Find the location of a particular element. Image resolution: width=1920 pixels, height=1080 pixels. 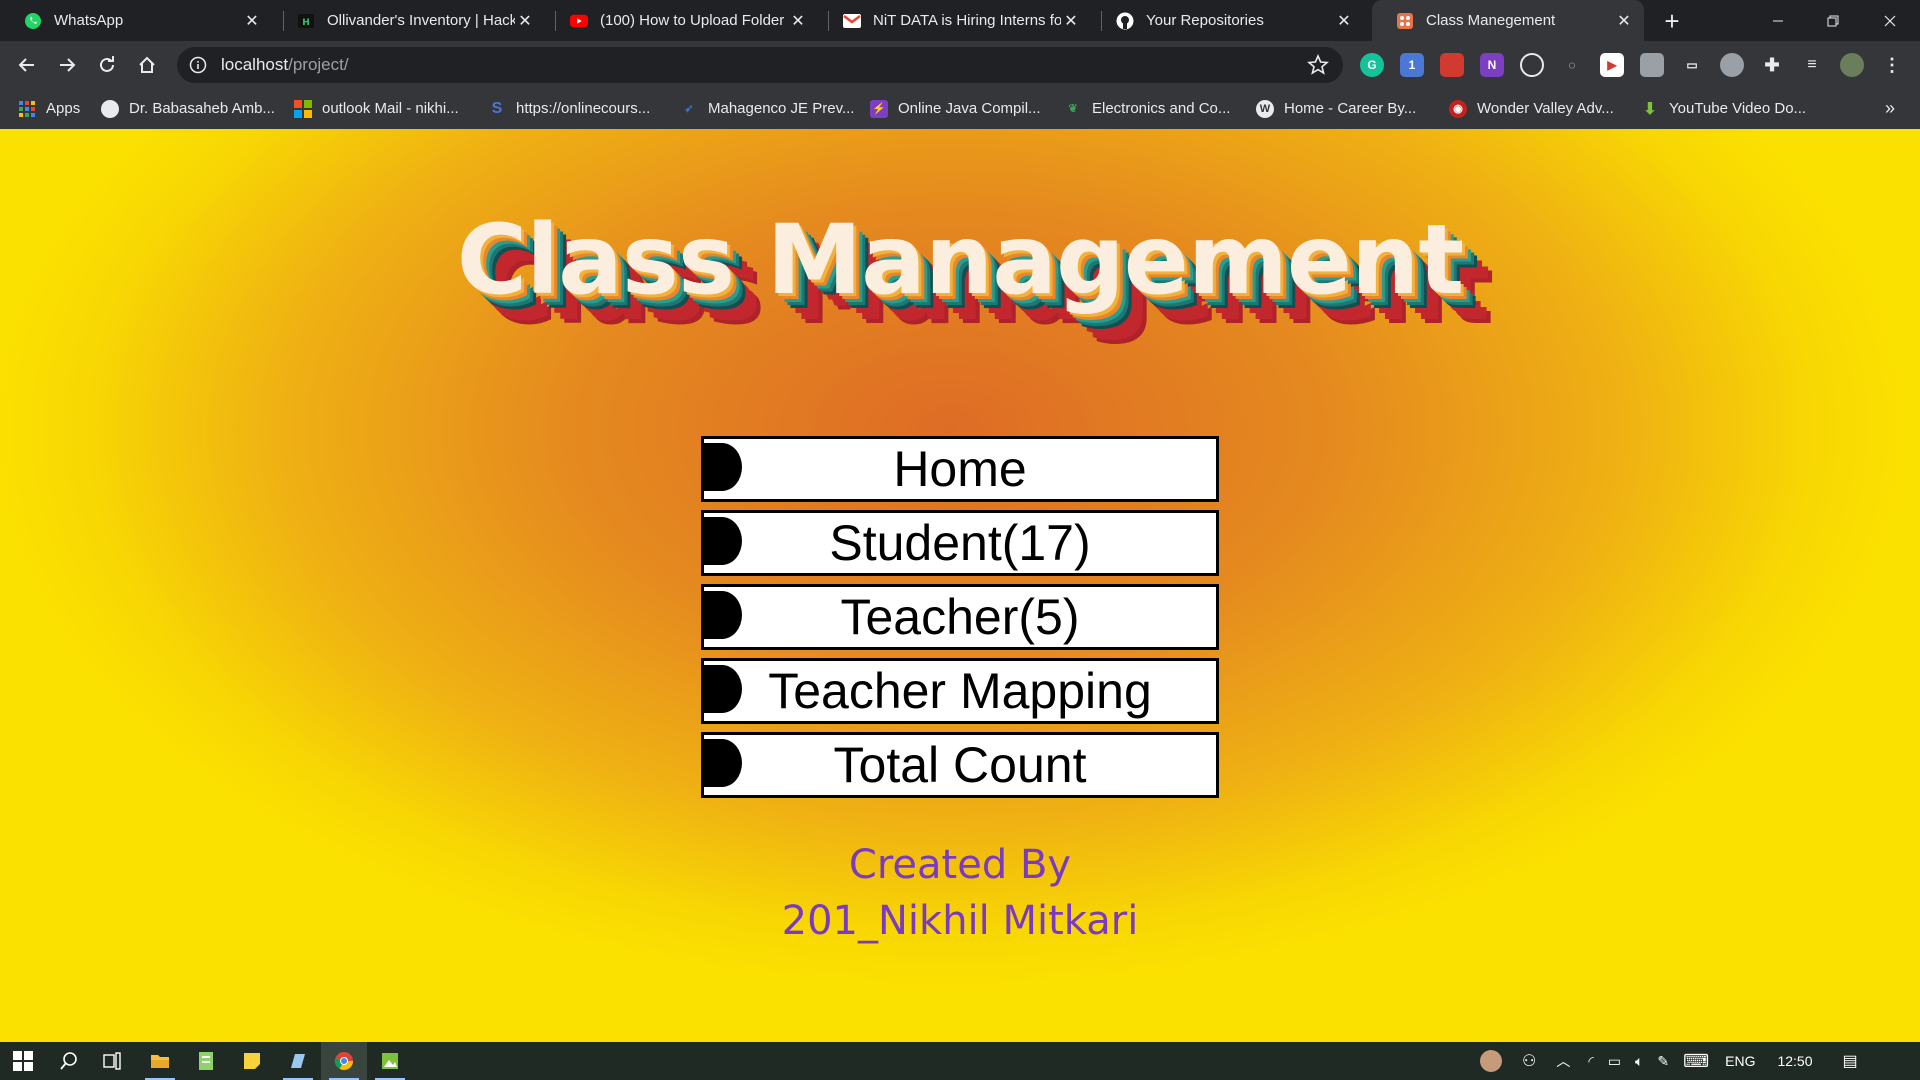

pen-icon: ✎ is located at coordinates (1663, 1061).